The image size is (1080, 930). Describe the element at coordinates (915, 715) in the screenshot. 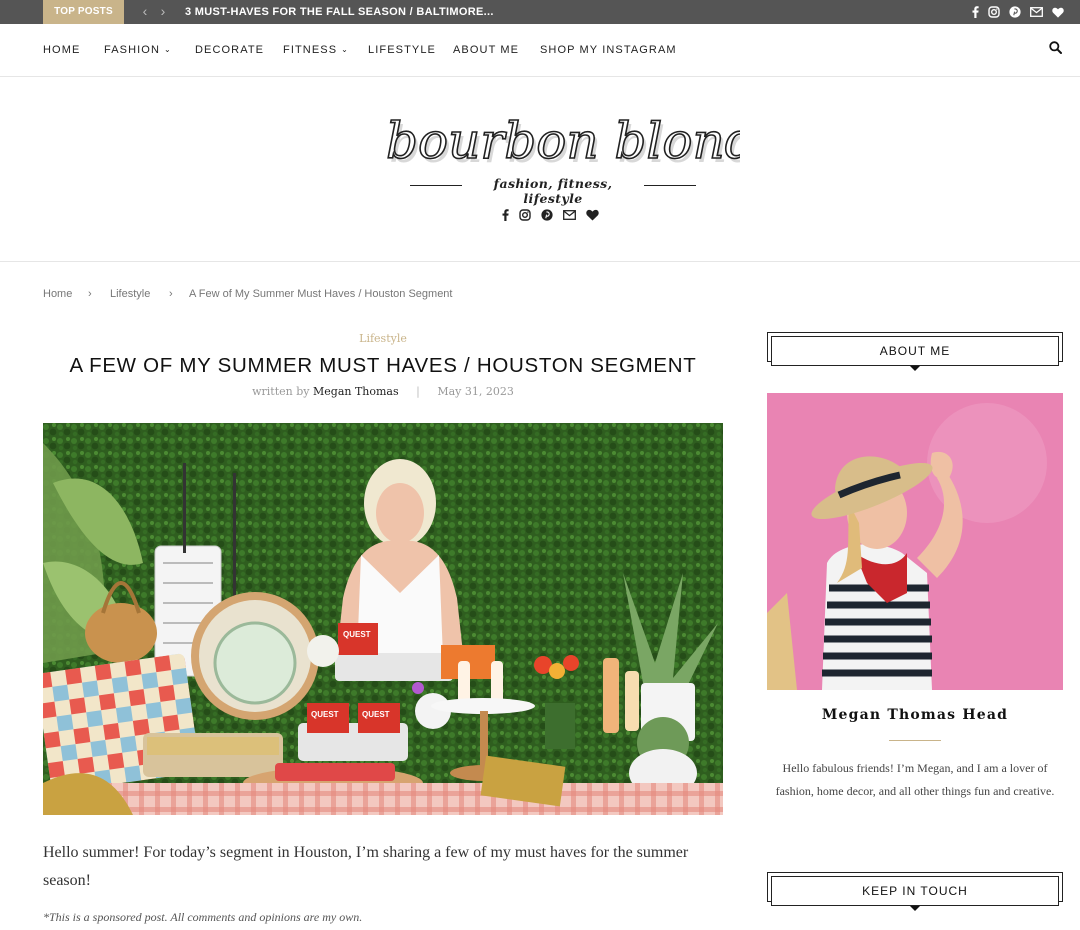

I see `about-me-name: Megan Thomas Head` at that location.